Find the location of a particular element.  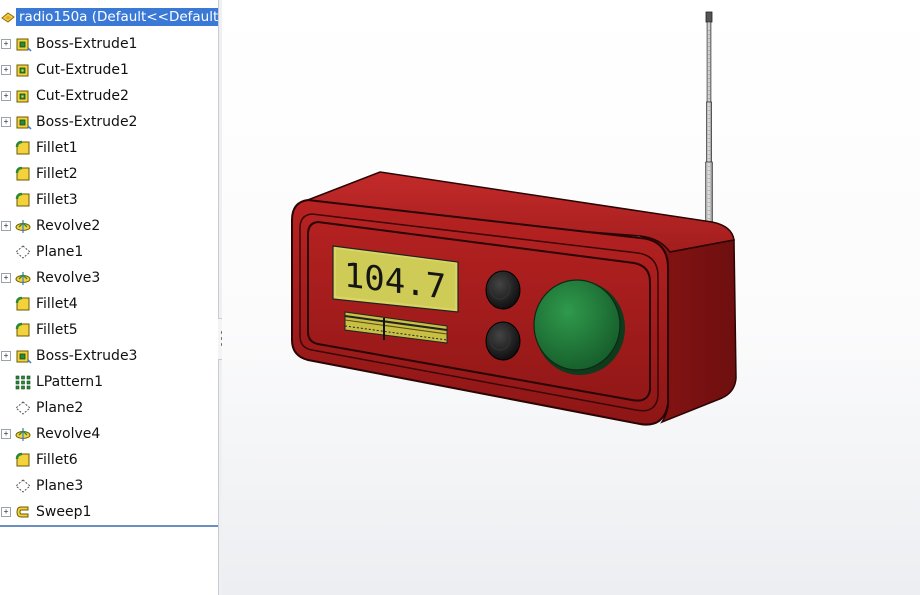

tree-root-part: radio150a (Default<<Default is located at coordinates (109, 17).